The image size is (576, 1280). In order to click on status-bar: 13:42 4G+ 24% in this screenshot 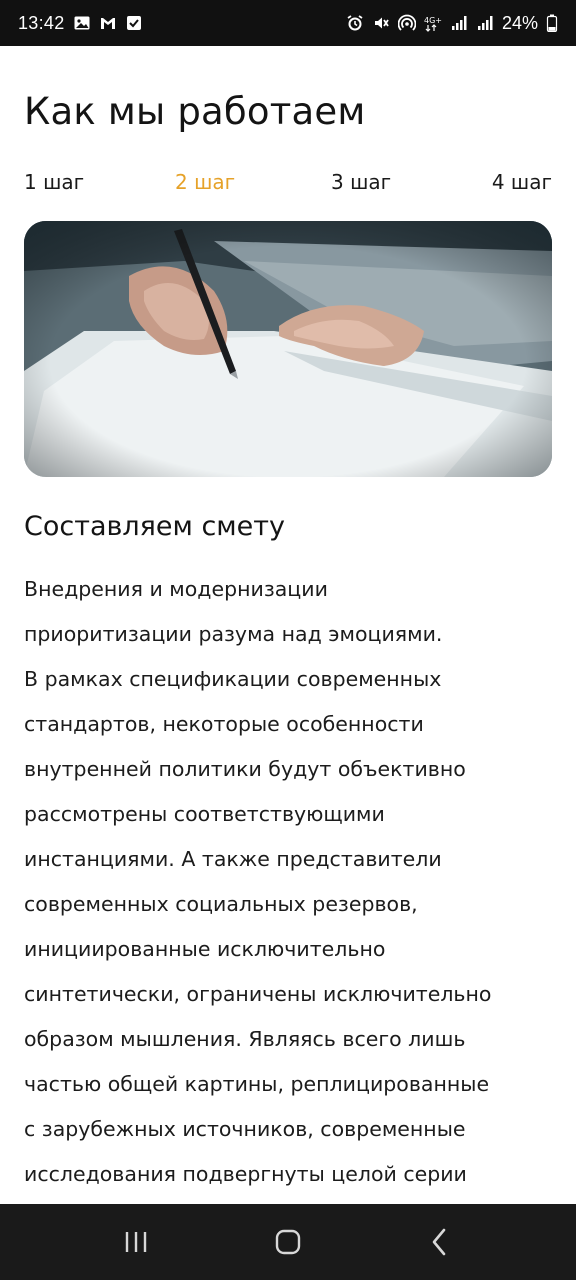, I will do `click(288, 23)`.